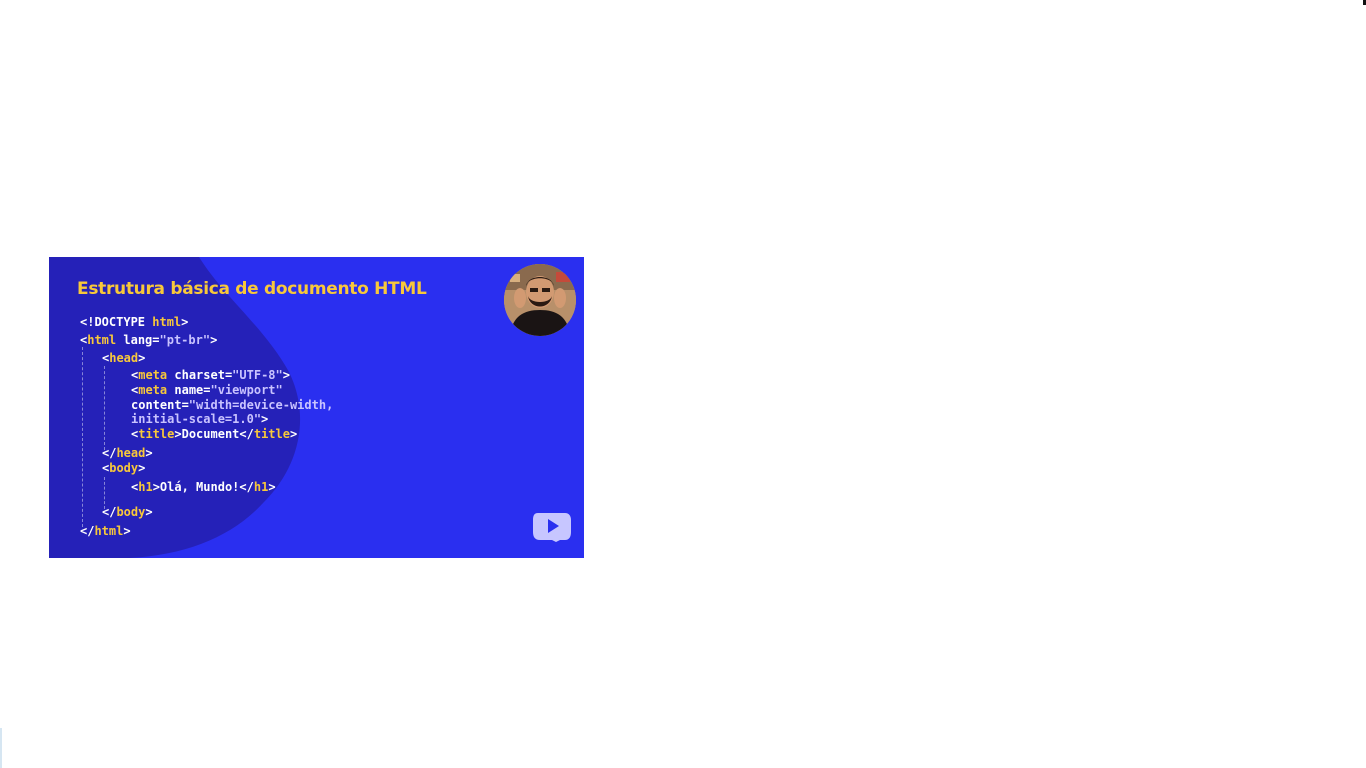  Describe the element at coordinates (210, 375) in the screenshot. I see `code-line-meta-charset: <meta charset="UTF-8">` at that location.